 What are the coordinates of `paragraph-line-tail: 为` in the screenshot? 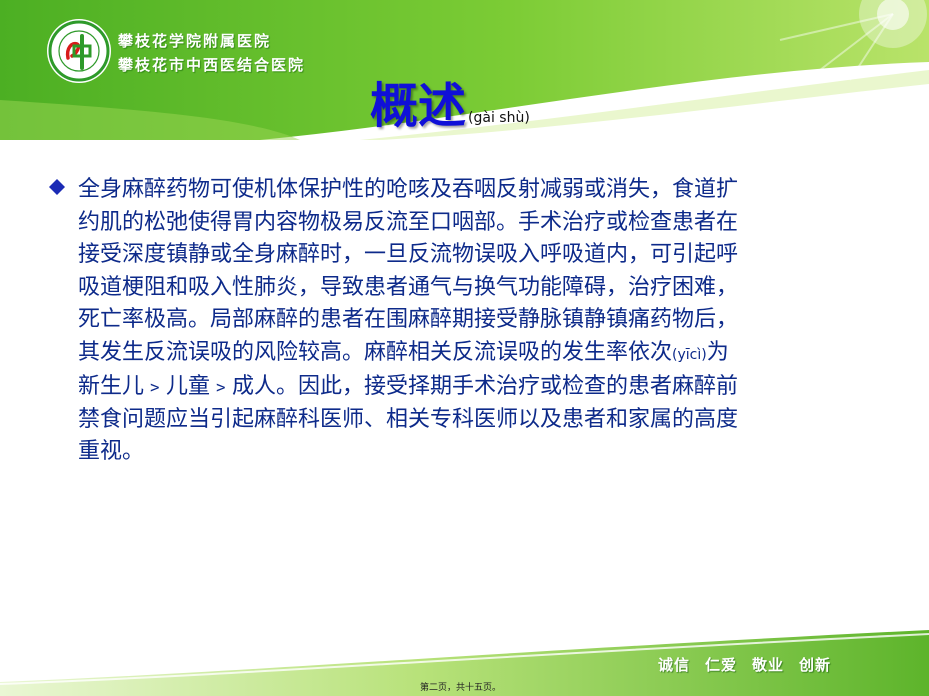 It's located at (717, 352).